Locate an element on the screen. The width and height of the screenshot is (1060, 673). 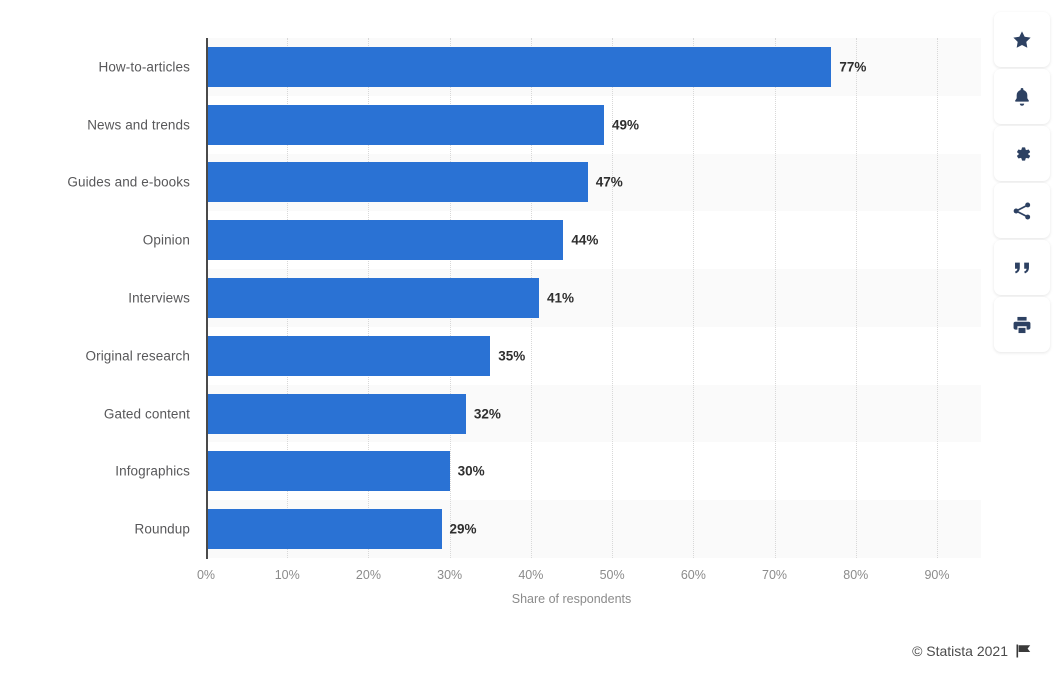
x-tick-label: 40% is located at coordinates (531, 575).